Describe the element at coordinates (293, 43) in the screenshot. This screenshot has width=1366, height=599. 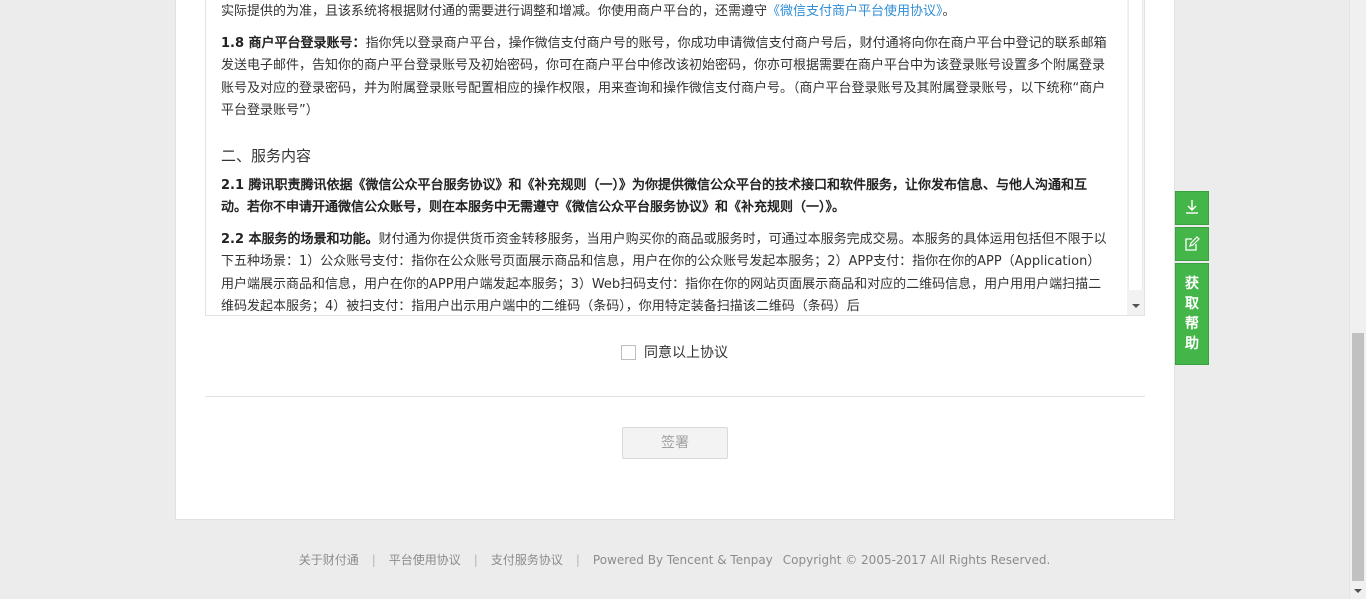
I see `clause-1-8-title: 1.8 商户平台登录账号：` at that location.